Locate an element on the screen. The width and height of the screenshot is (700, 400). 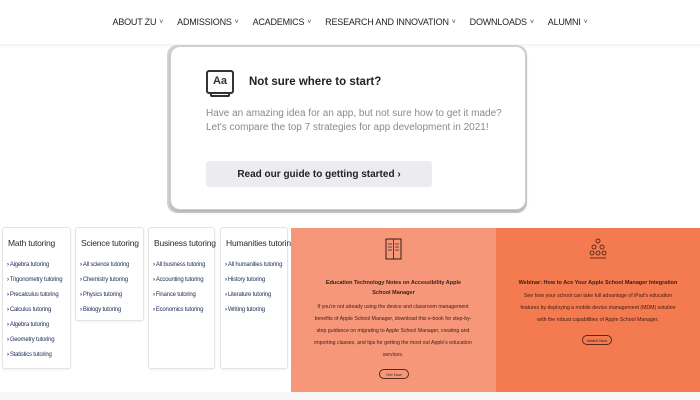
link-label: Trigonometry tutoring is located at coordinates (36, 280).